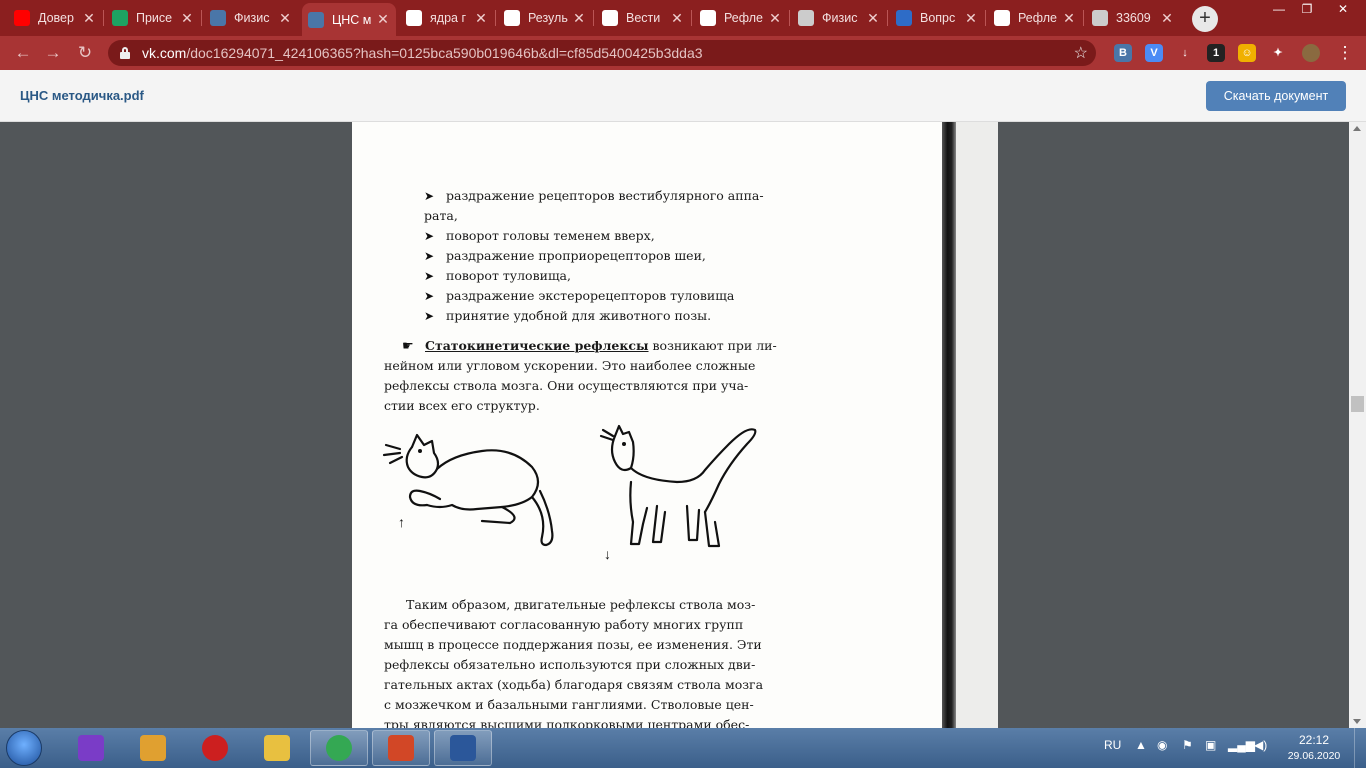  I want to click on windows-orb-icon, so click(24, 748).